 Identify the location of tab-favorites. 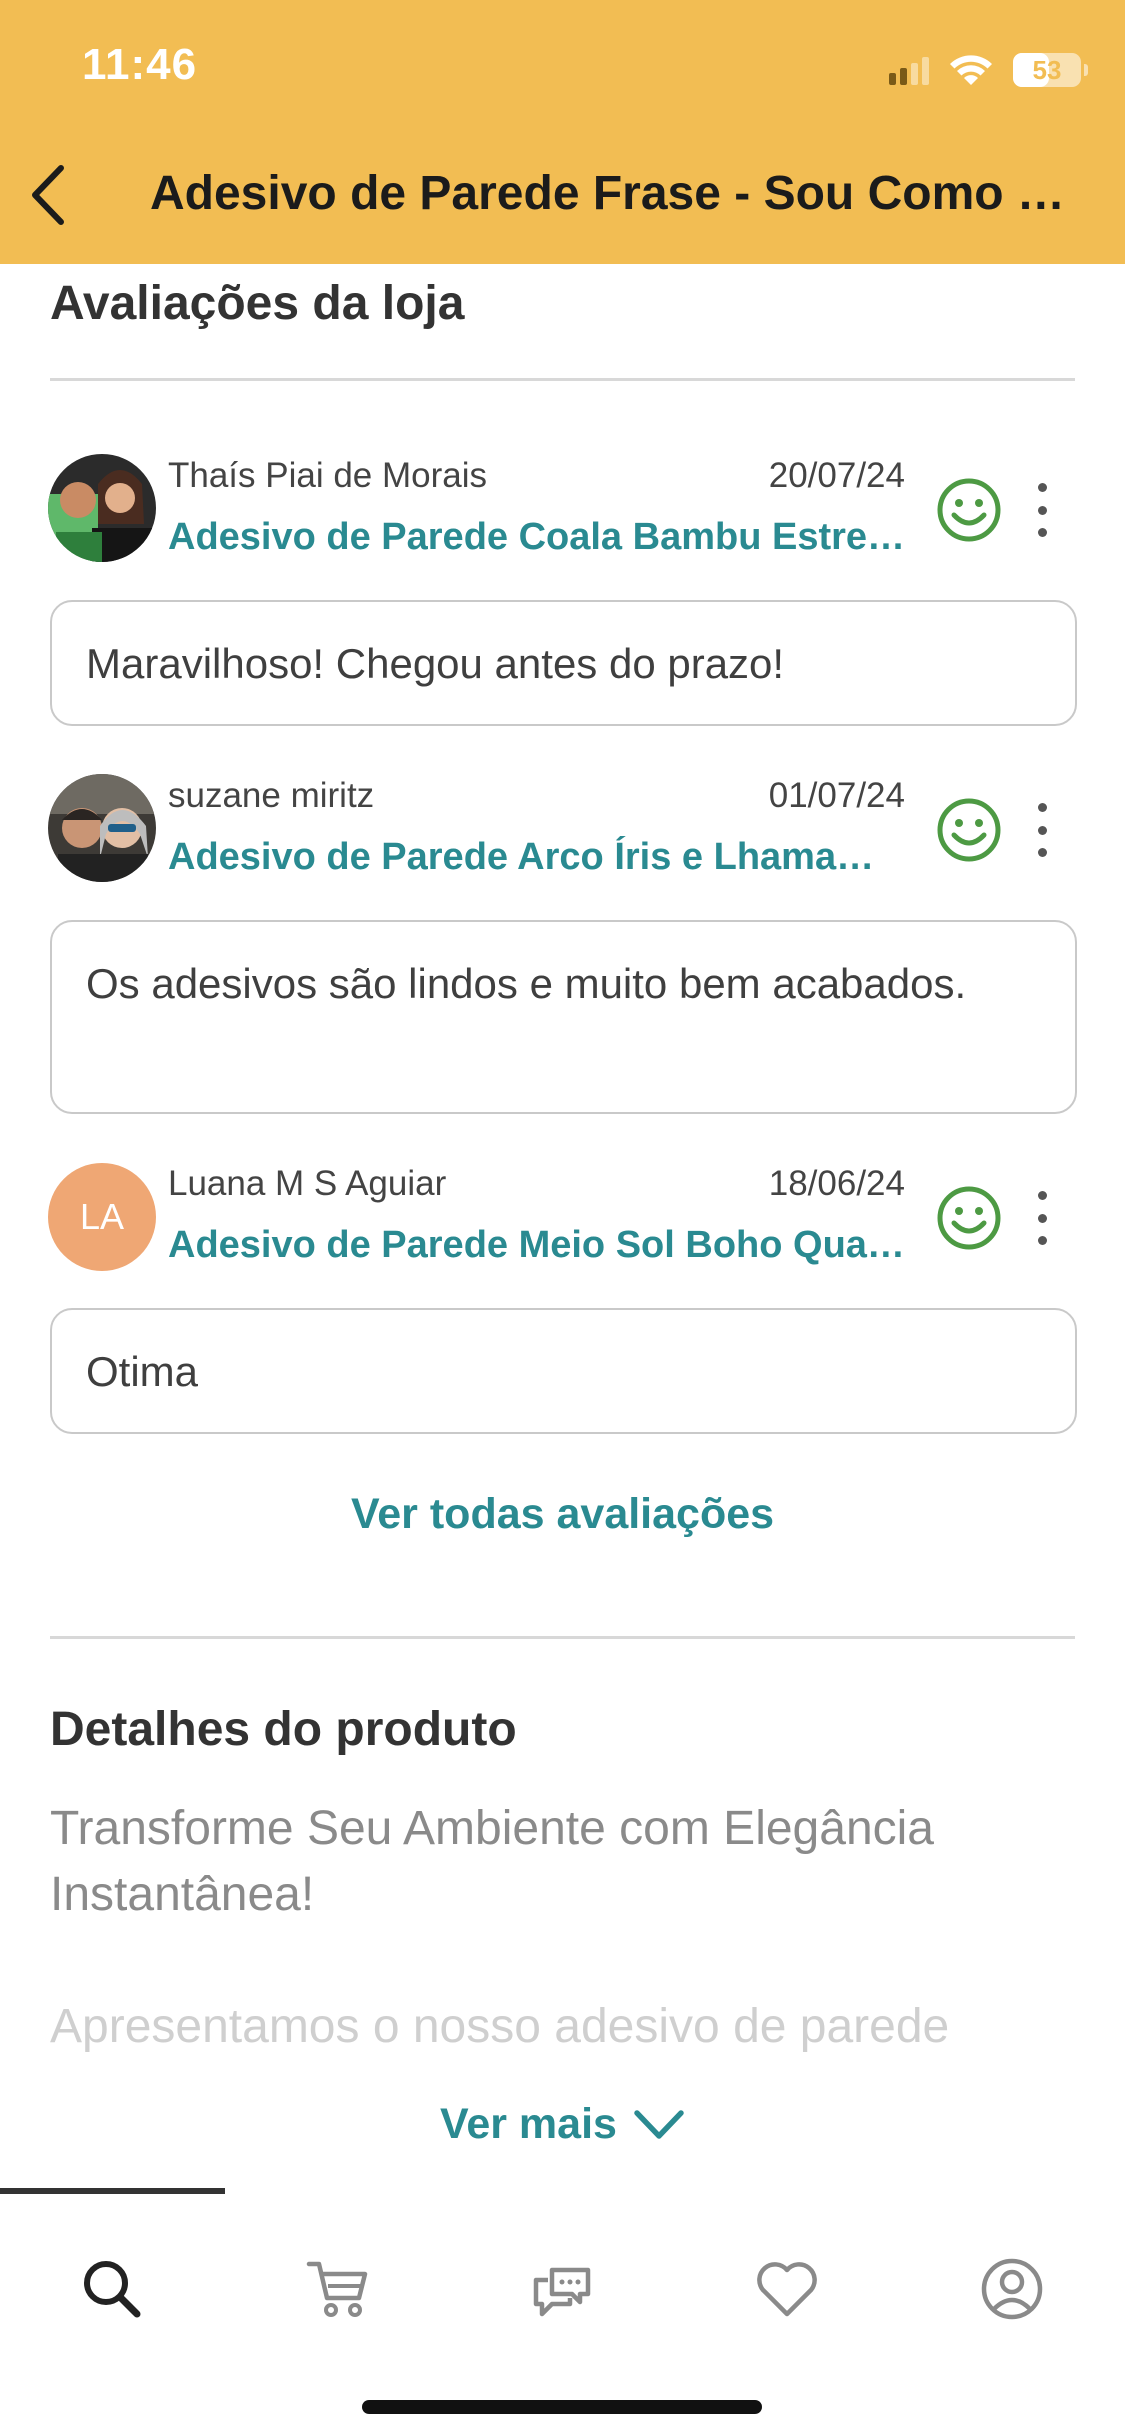
(787, 2289).